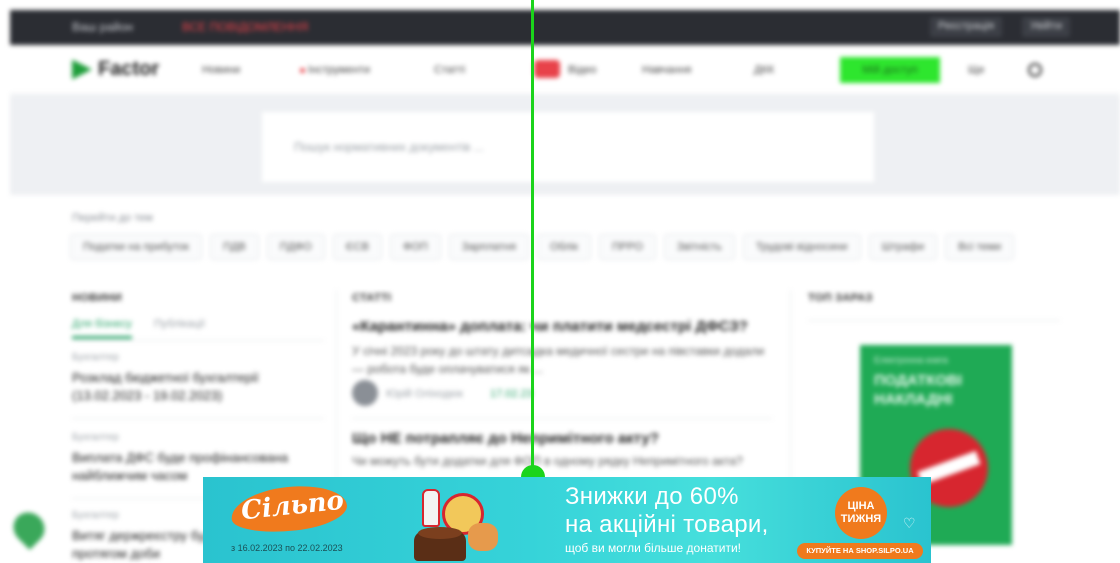  What do you see at coordinates (431, 508) in the screenshot?
I see `bottle-icon` at bounding box center [431, 508].